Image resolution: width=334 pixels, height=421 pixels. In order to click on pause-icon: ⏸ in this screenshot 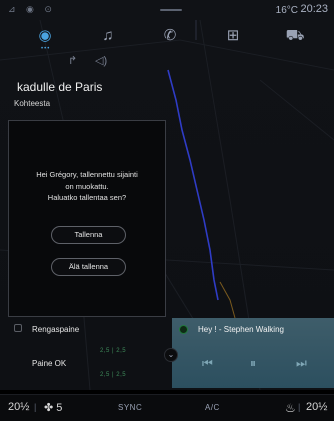, I will do `click(253, 363)`.